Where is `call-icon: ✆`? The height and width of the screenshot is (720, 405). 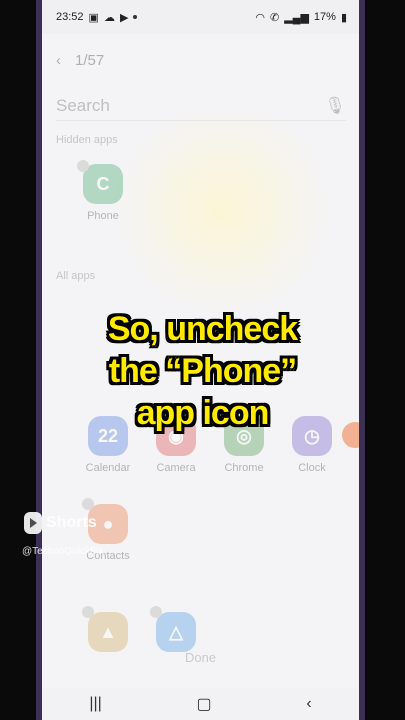 call-icon: ✆ is located at coordinates (274, 17).